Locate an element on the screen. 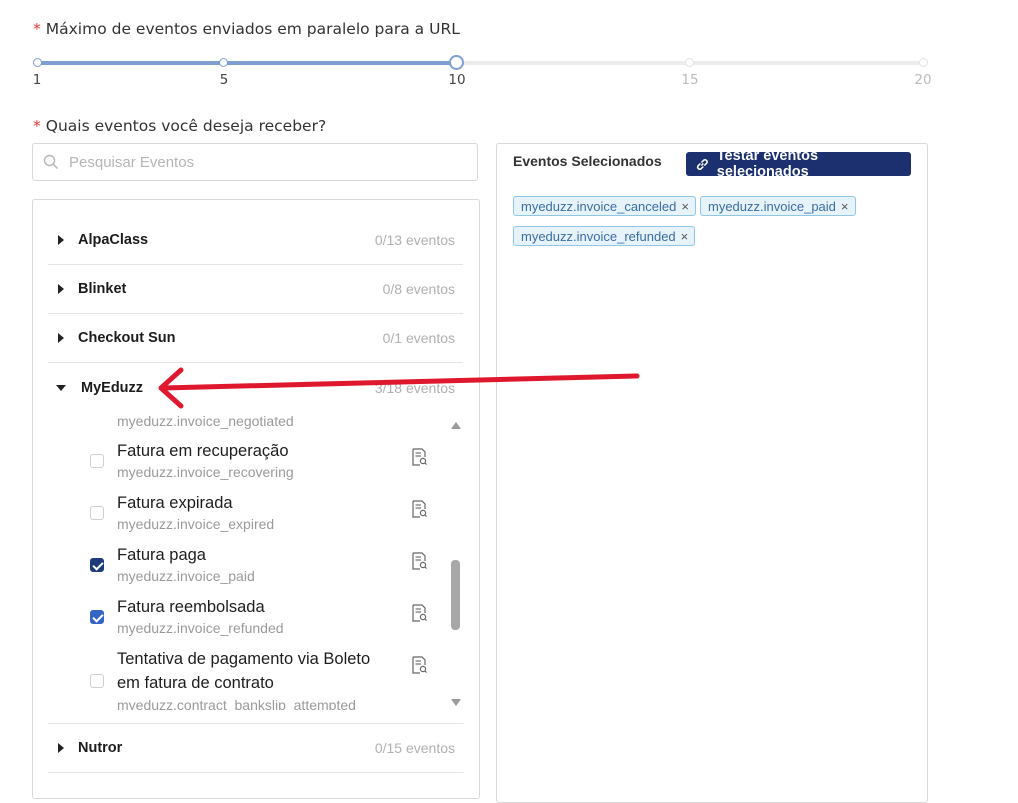 Image resolution: width=1018 pixels, height=803 pixels. event-list-scrollbar is located at coordinates (457, 564).